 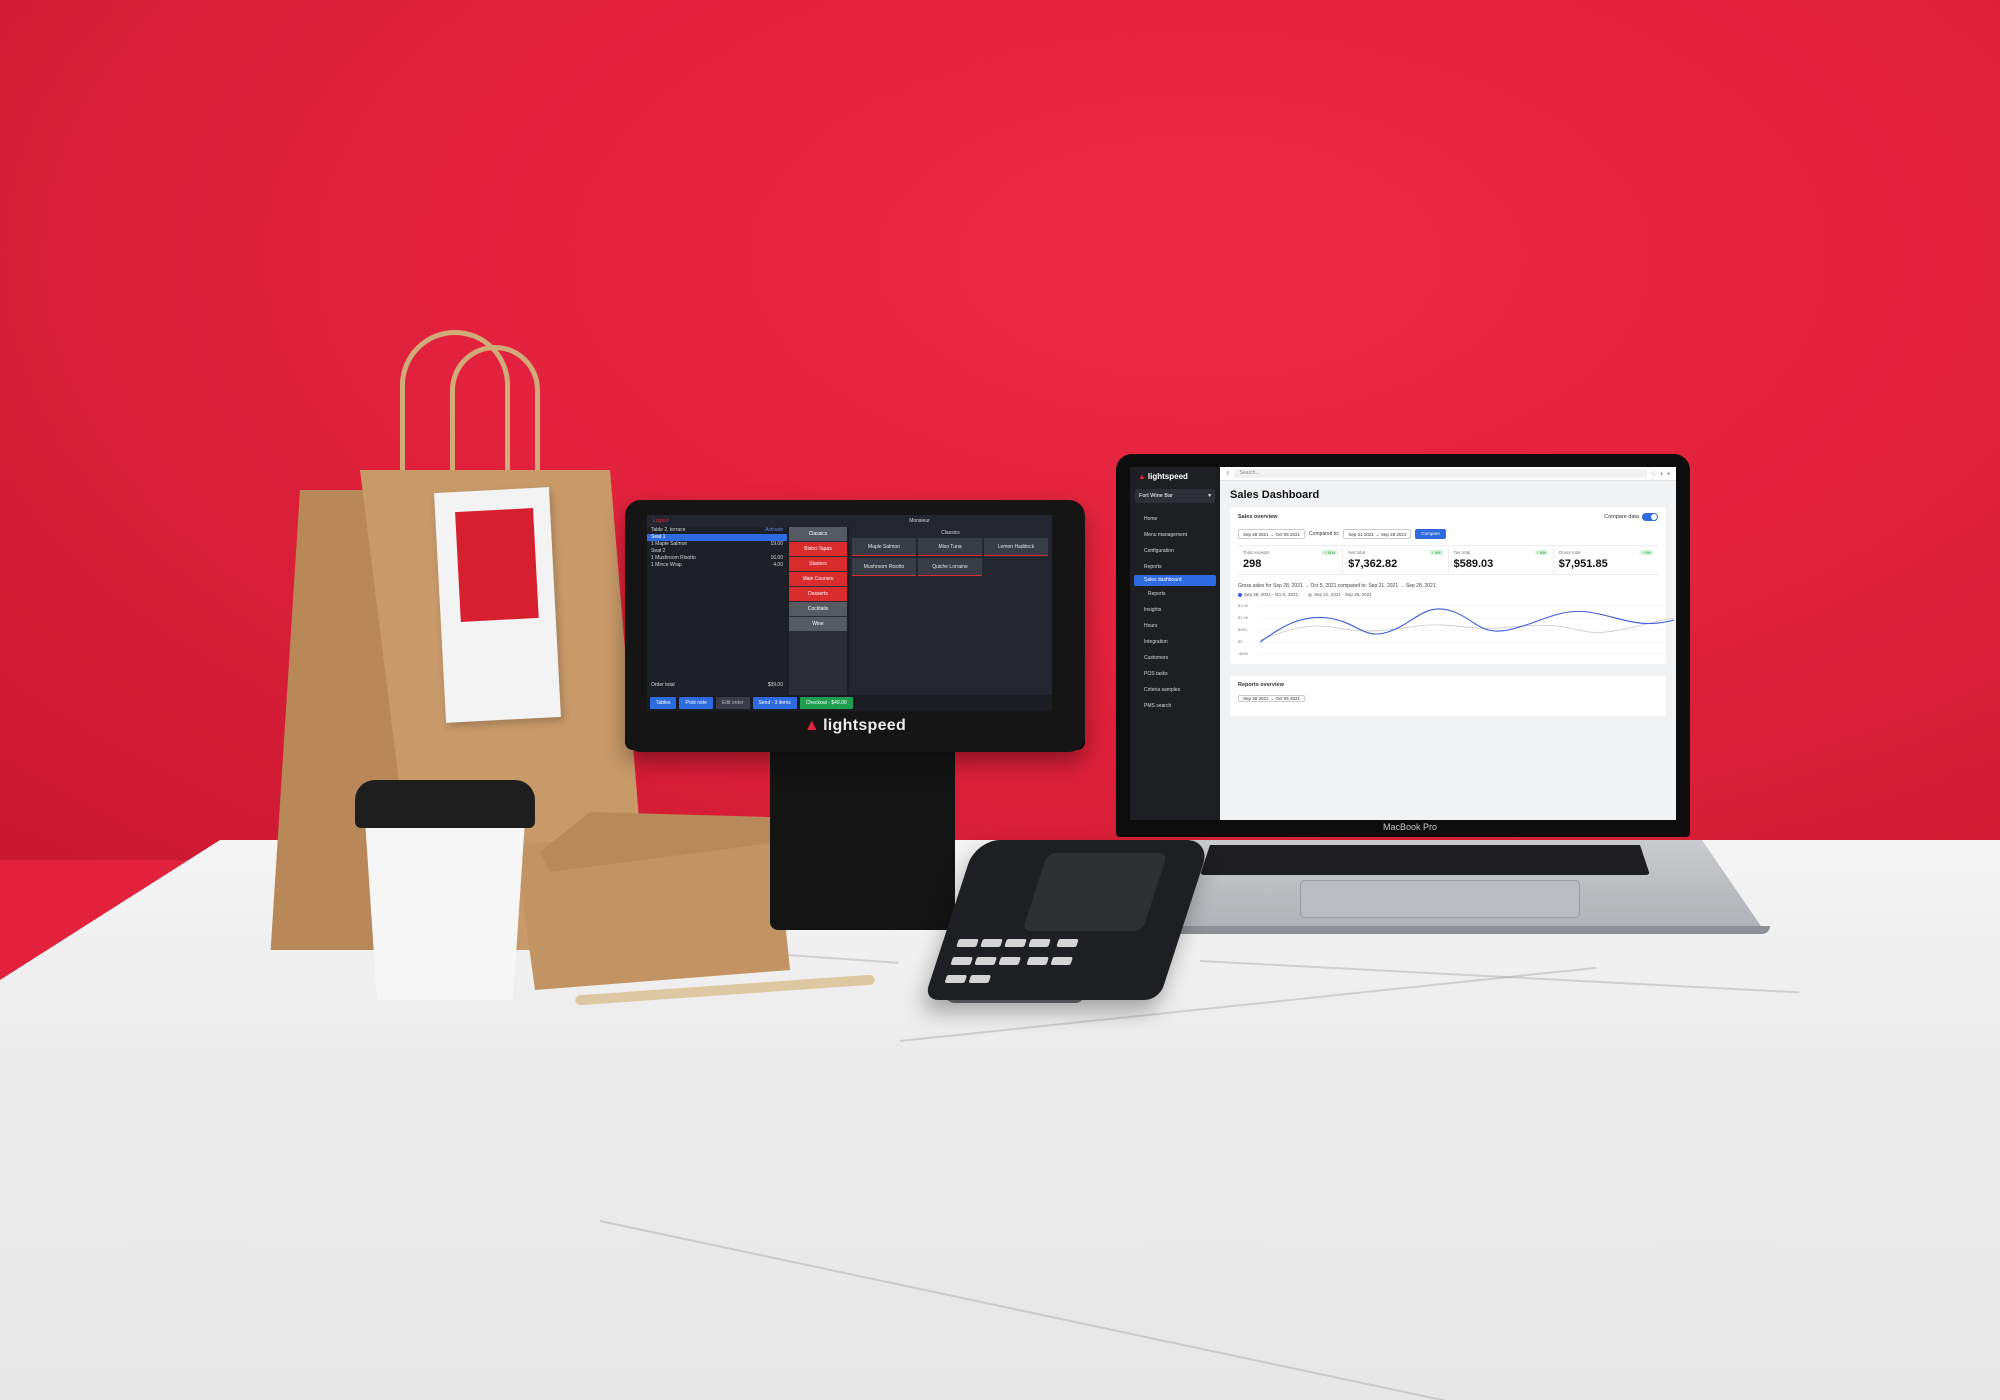 What do you see at coordinates (717, 537) in the screenshot?
I see `ticket-row: Seat 1` at bounding box center [717, 537].